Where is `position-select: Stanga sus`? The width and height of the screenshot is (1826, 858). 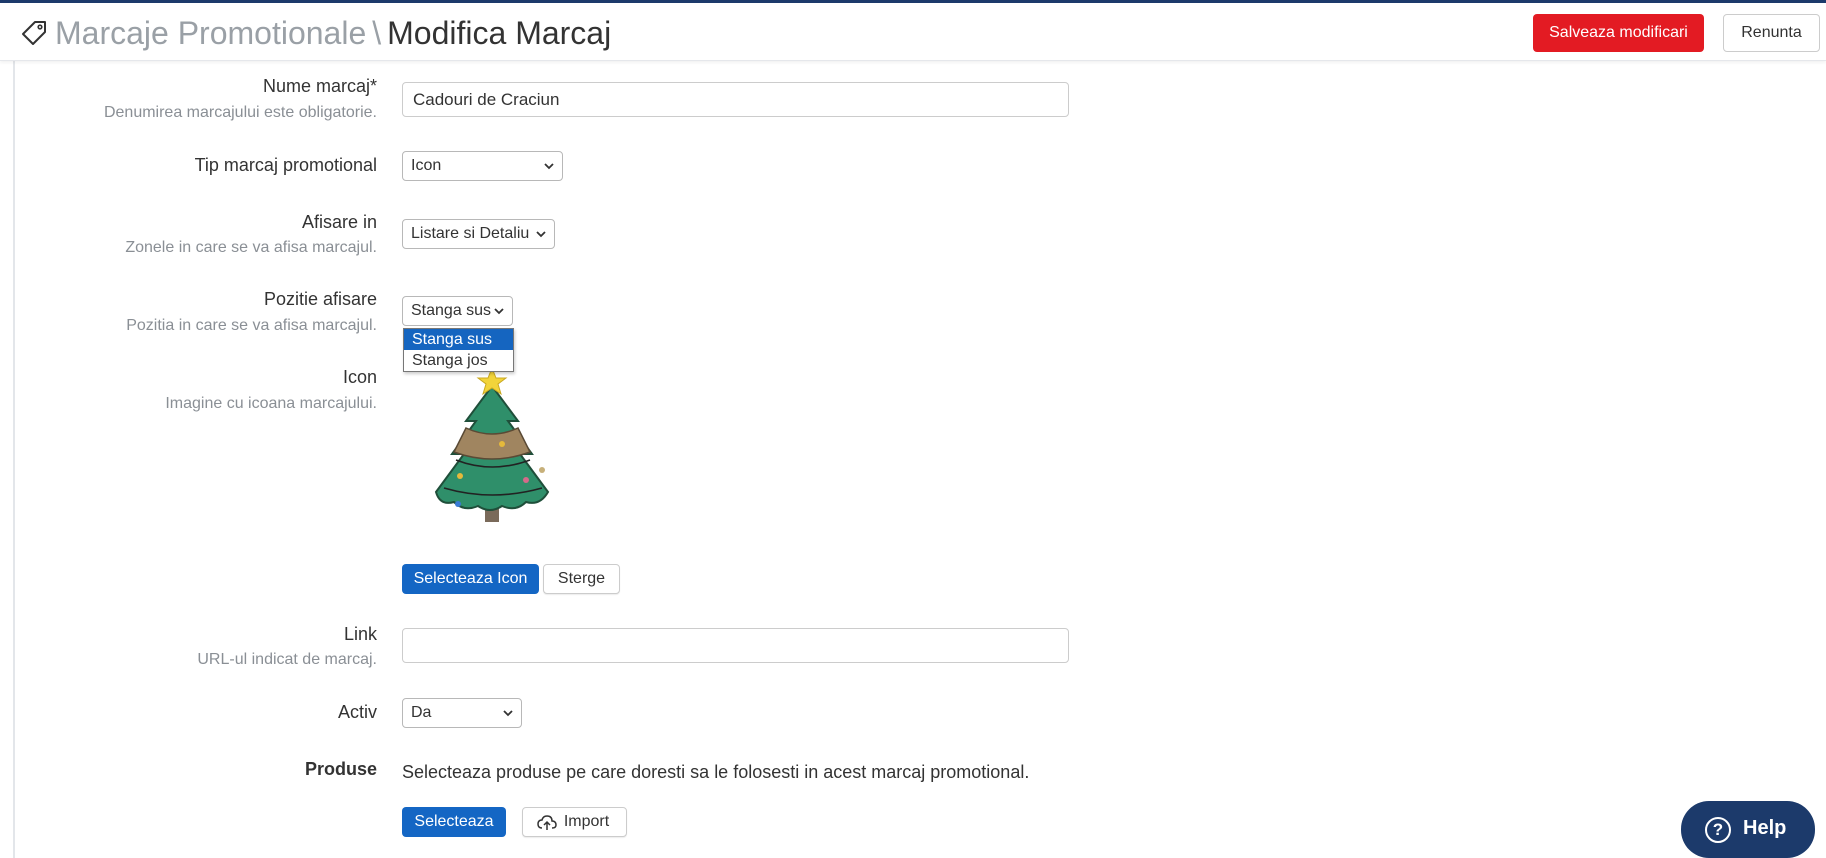 position-select: Stanga sus is located at coordinates (457, 311).